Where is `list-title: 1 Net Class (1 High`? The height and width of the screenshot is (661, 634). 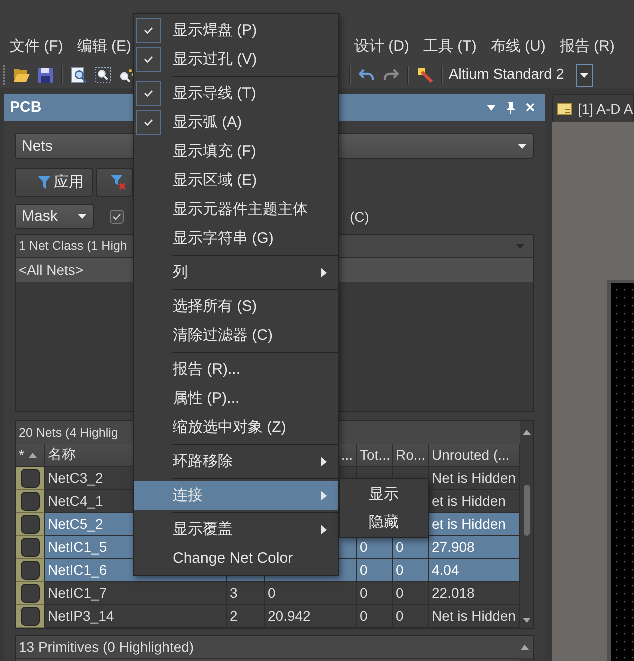 list-title: 1 Net Class (1 High is located at coordinates (73, 246).